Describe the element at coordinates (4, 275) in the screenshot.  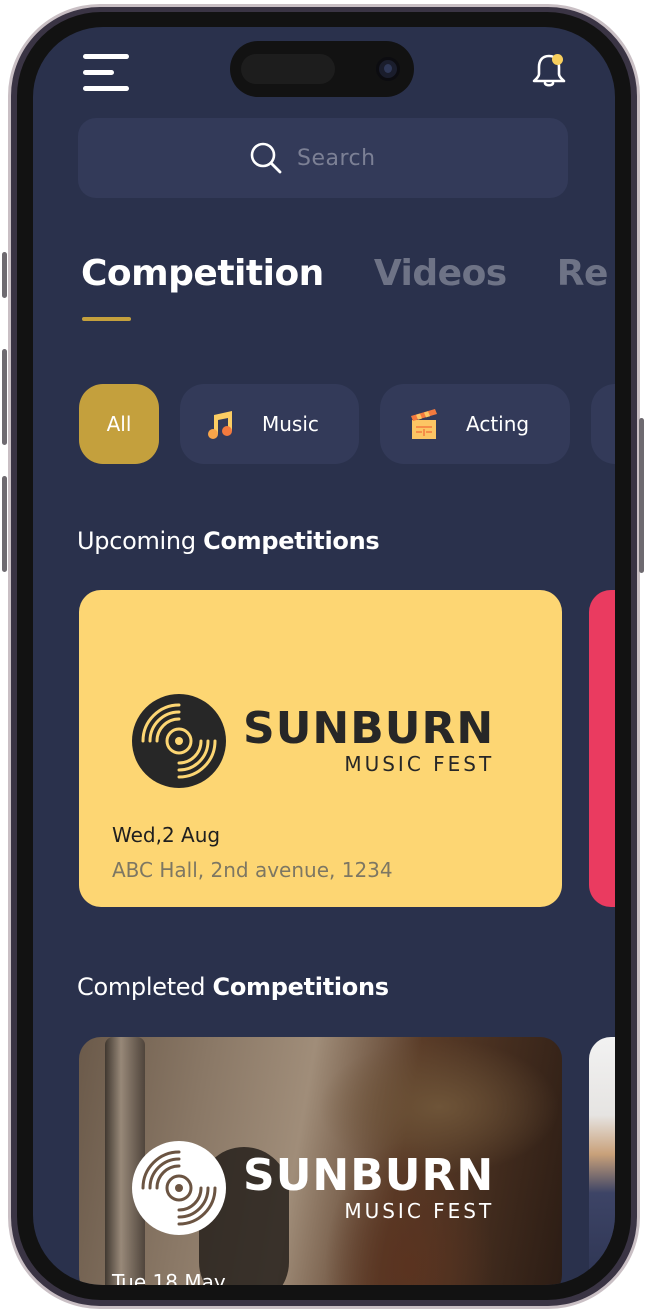
I see `action-button` at that location.